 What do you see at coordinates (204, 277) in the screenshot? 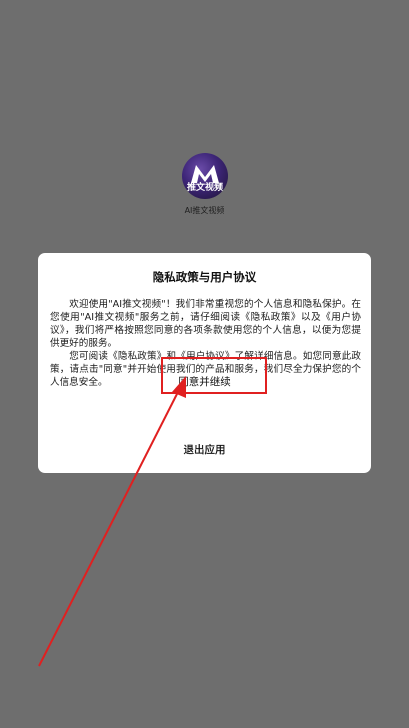
I see `dialog-title: 隐私政策与用户协议` at bounding box center [204, 277].